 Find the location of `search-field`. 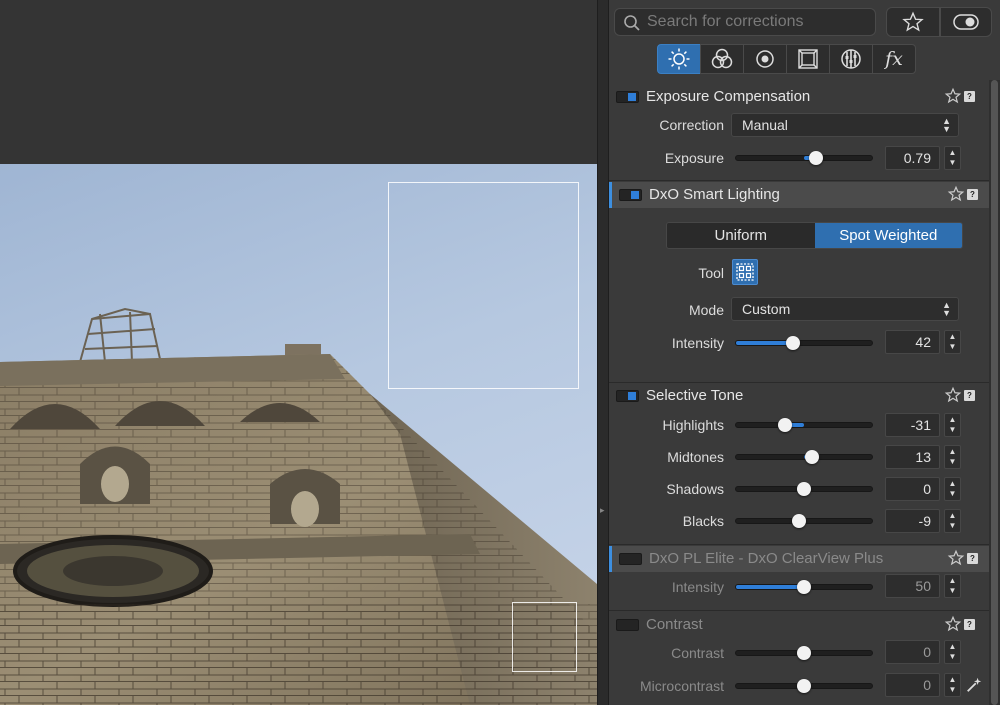

search-field is located at coordinates (745, 22).